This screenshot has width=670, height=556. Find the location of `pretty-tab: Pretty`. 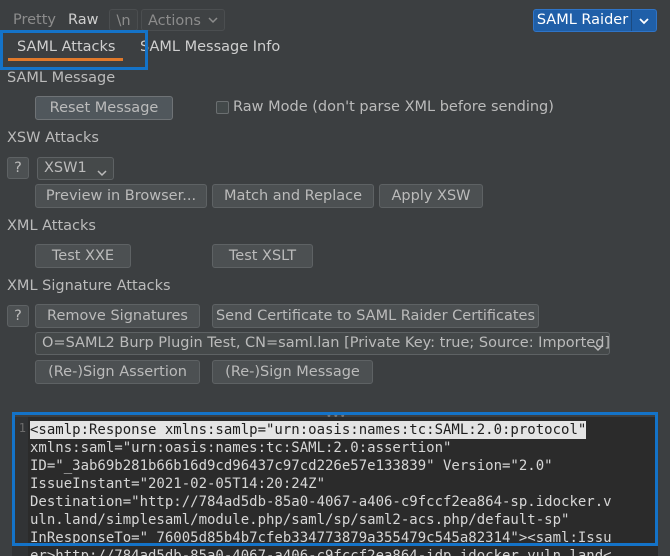

pretty-tab: Pretty is located at coordinates (34, 20).